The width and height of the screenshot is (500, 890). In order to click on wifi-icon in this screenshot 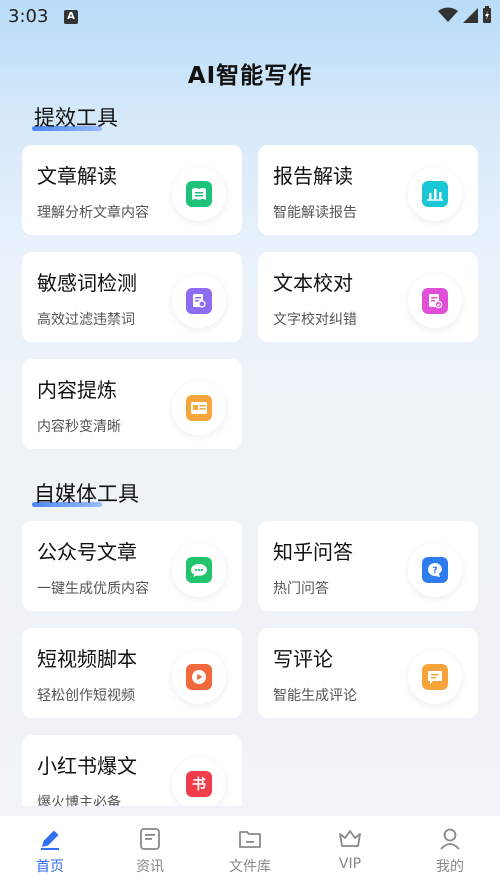, I will do `click(448, 14)`.